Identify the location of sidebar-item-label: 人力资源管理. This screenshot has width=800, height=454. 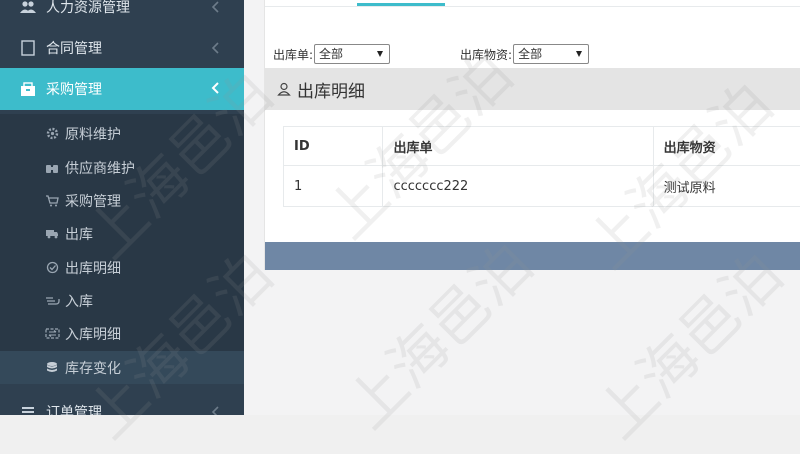
(88, 8).